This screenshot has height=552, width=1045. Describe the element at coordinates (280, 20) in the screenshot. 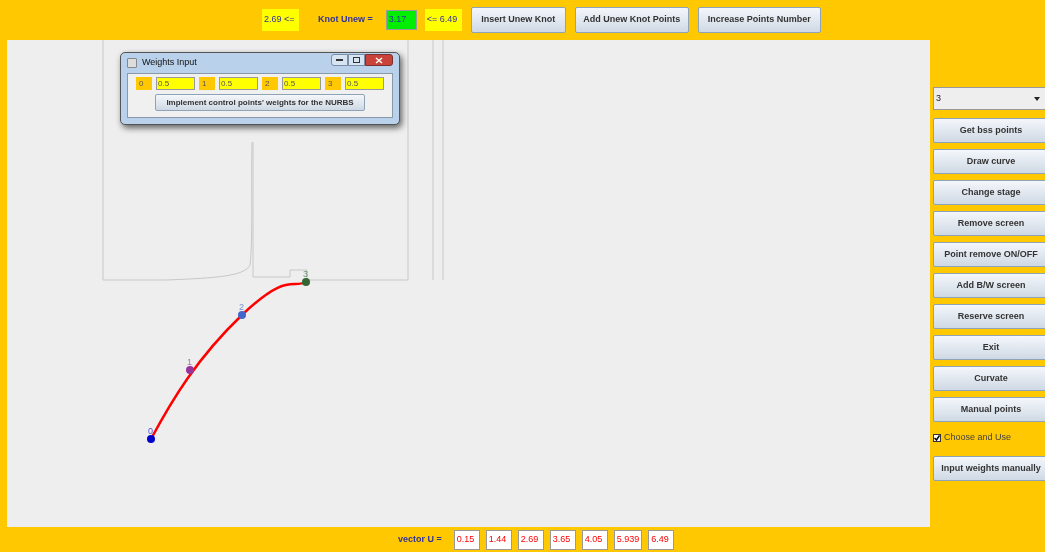

I see `lower-bound-field: 2.69 <=` at that location.